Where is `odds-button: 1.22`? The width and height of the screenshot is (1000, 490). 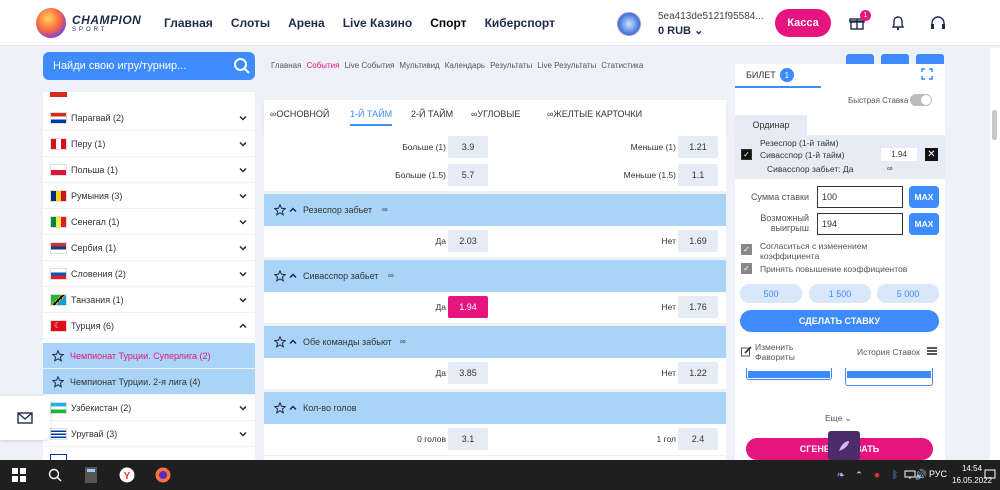 odds-button: 1.22 is located at coordinates (698, 373).